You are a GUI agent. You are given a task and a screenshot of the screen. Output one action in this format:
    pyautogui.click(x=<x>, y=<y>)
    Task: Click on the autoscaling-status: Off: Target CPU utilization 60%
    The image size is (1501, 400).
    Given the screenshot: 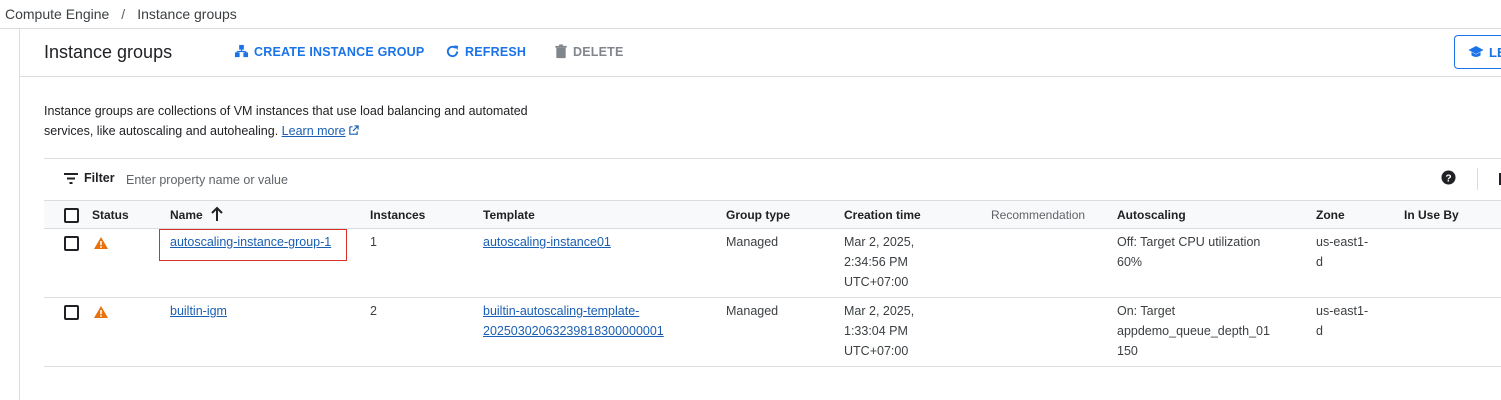 What is the action you would take?
    pyautogui.click(x=1188, y=252)
    